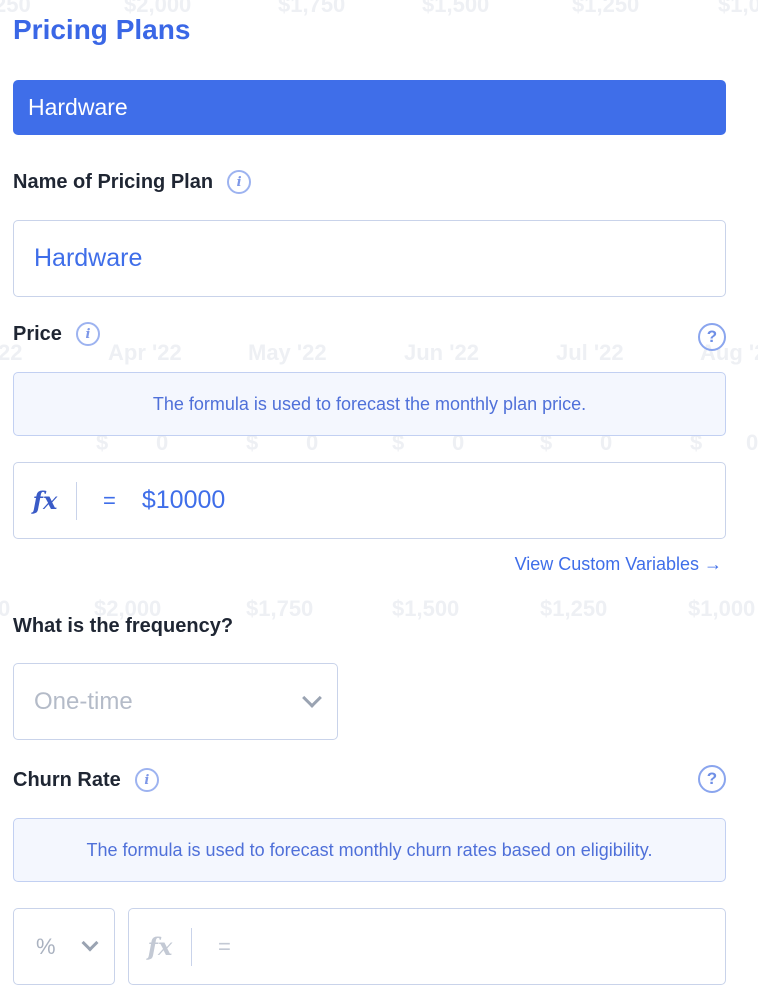 The width and height of the screenshot is (758, 1004). I want to click on watermark-text: $1,0, so click(738, 8).